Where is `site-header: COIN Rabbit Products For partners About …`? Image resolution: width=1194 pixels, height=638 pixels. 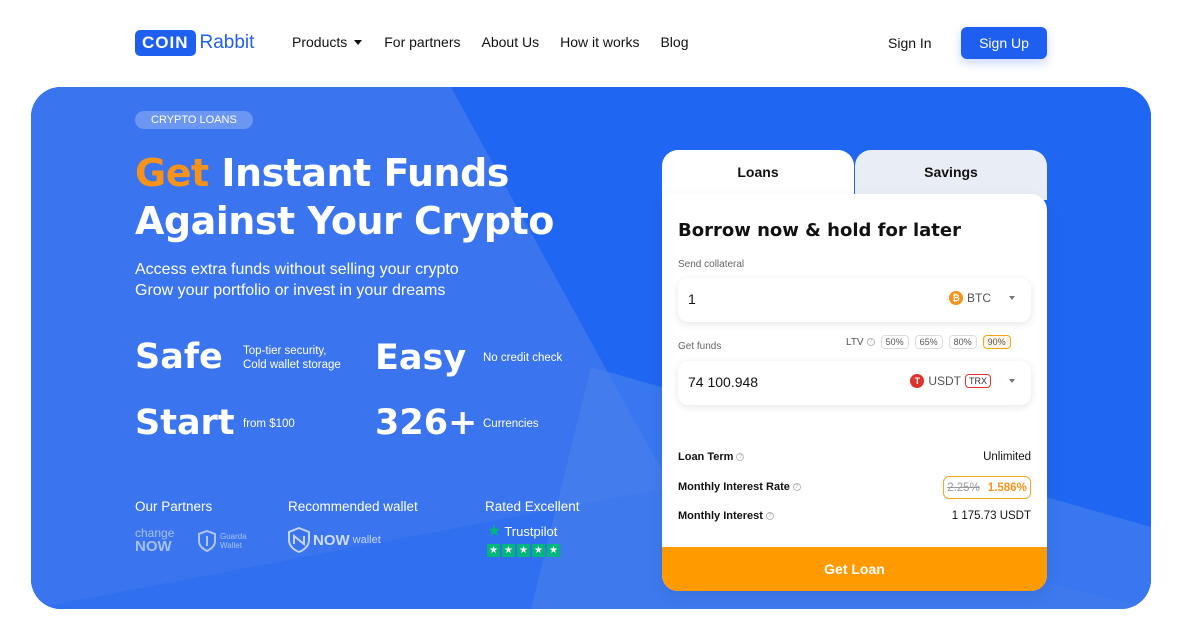 site-header: COIN Rabbit Products For partners About … is located at coordinates (597, 43).